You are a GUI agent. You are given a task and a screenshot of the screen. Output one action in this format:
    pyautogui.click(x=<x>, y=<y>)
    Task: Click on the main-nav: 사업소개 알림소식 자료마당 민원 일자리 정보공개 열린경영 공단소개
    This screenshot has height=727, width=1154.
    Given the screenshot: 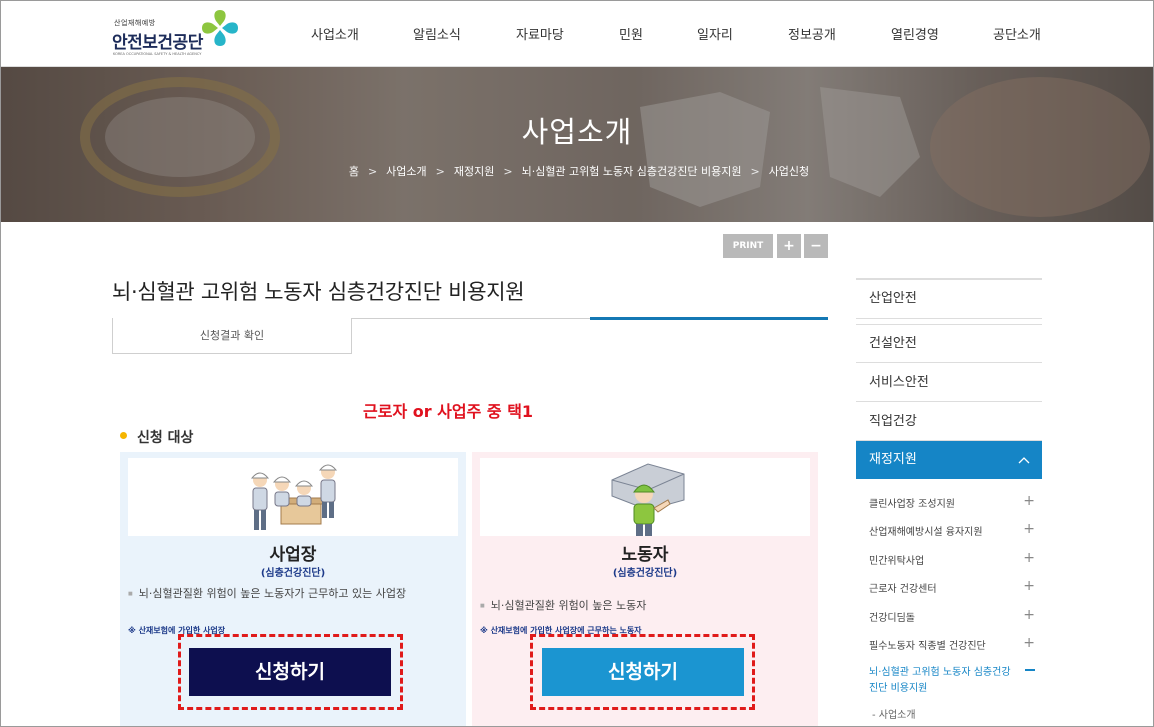 What is the action you would take?
    pyautogui.click(x=680, y=33)
    